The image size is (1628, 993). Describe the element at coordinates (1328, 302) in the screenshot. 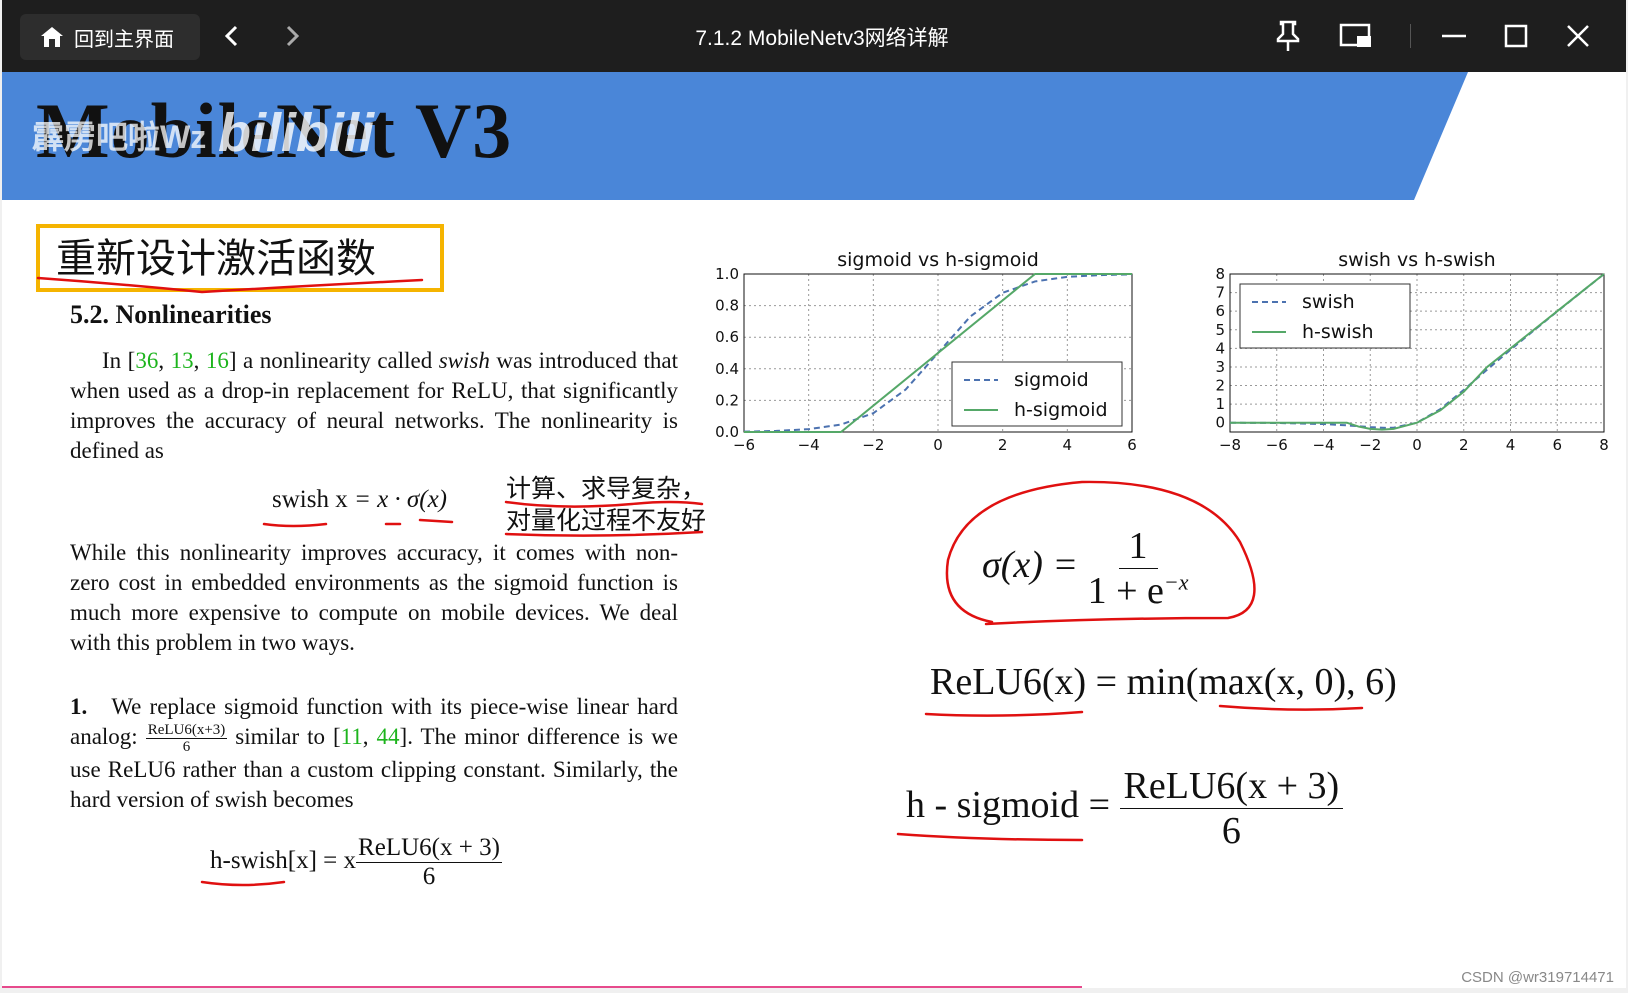

I see `legend-label: swish` at that location.